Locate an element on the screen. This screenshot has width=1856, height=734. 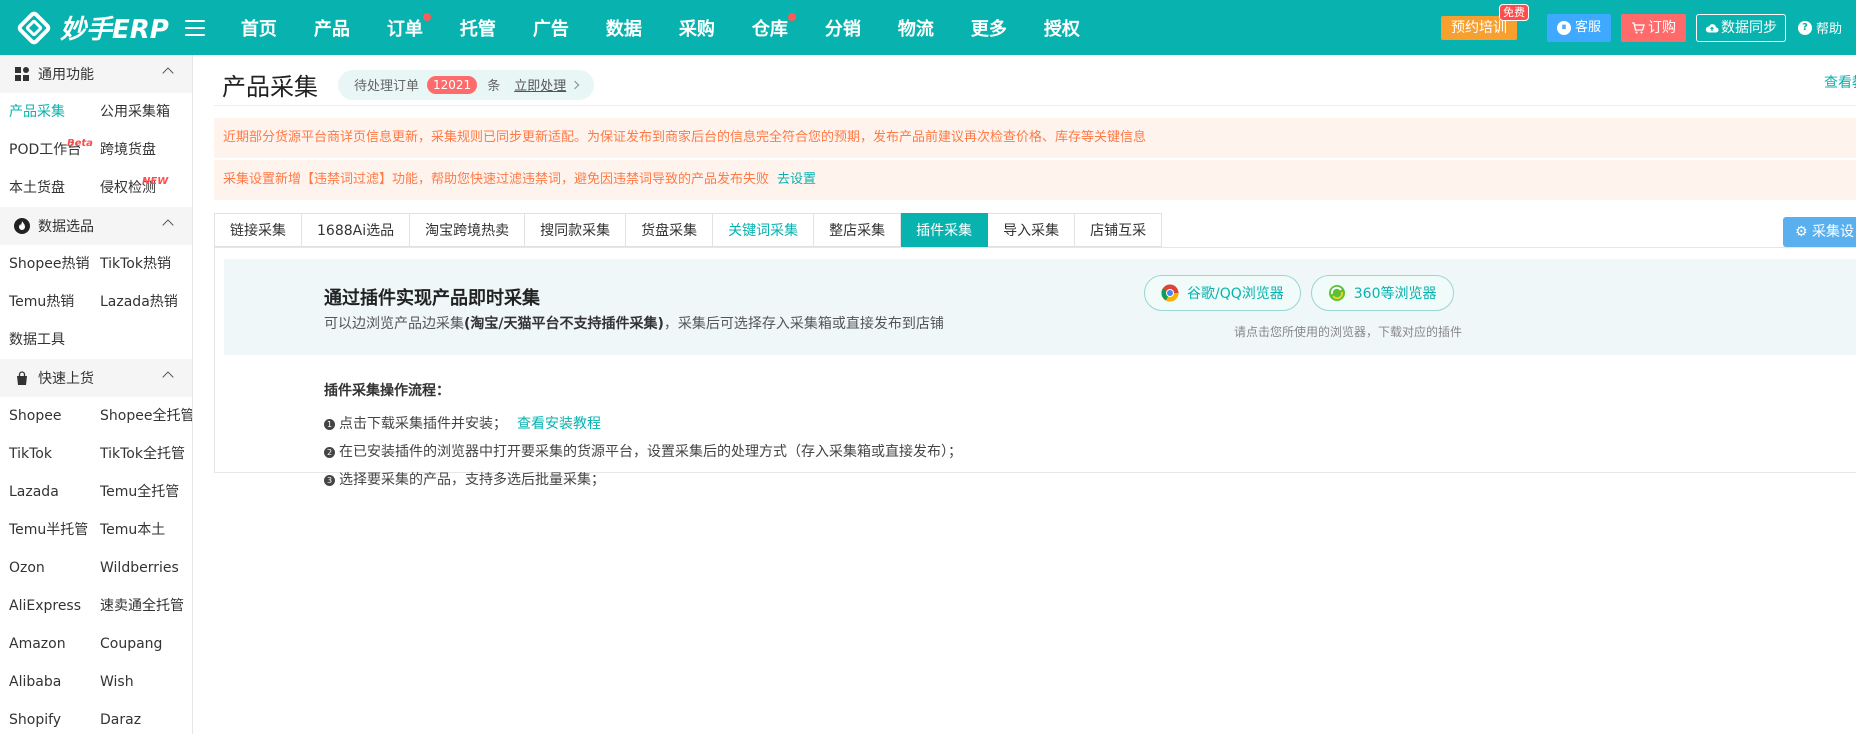
sidebar-item: Lazada热销 is located at coordinates (142, 302).